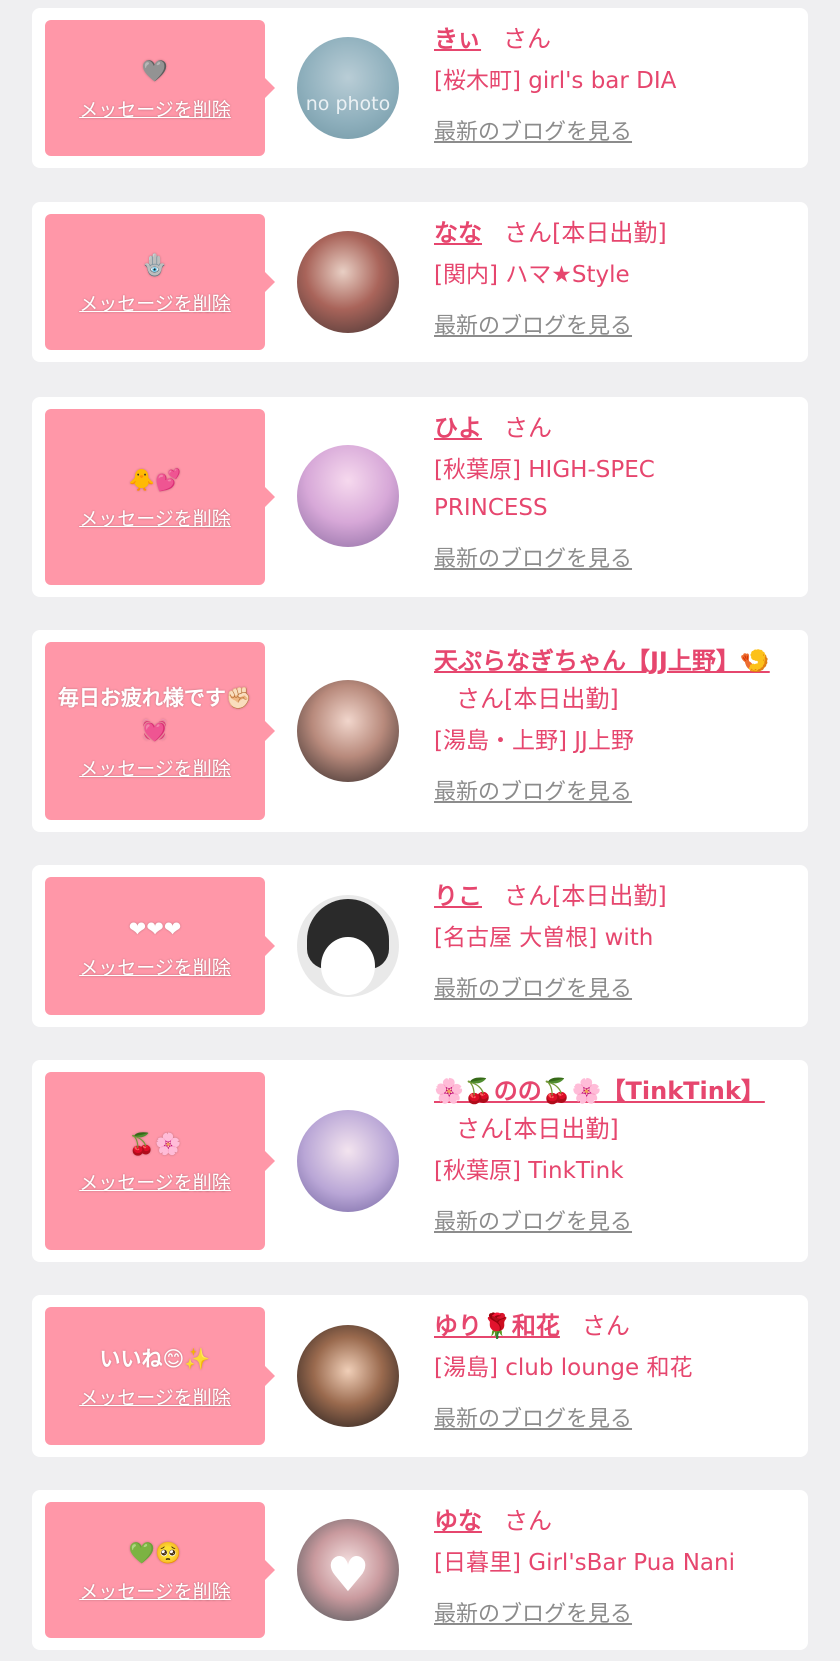 Image resolution: width=840 pixels, height=1661 pixels. What do you see at coordinates (155, 479) in the screenshot?
I see `message-text: 🐥💕` at bounding box center [155, 479].